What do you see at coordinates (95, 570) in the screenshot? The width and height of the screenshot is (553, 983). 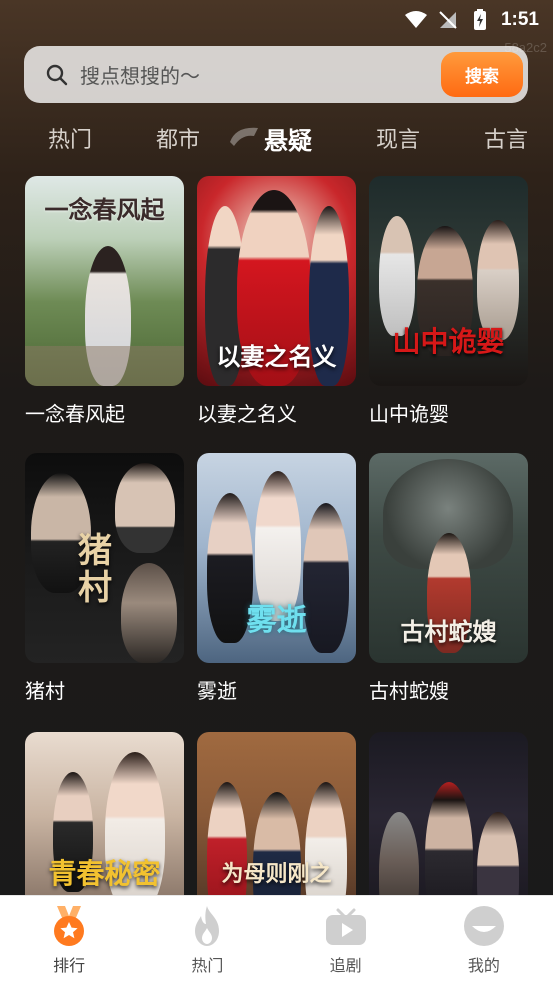 I see `poster-title: 猪村` at bounding box center [95, 570].